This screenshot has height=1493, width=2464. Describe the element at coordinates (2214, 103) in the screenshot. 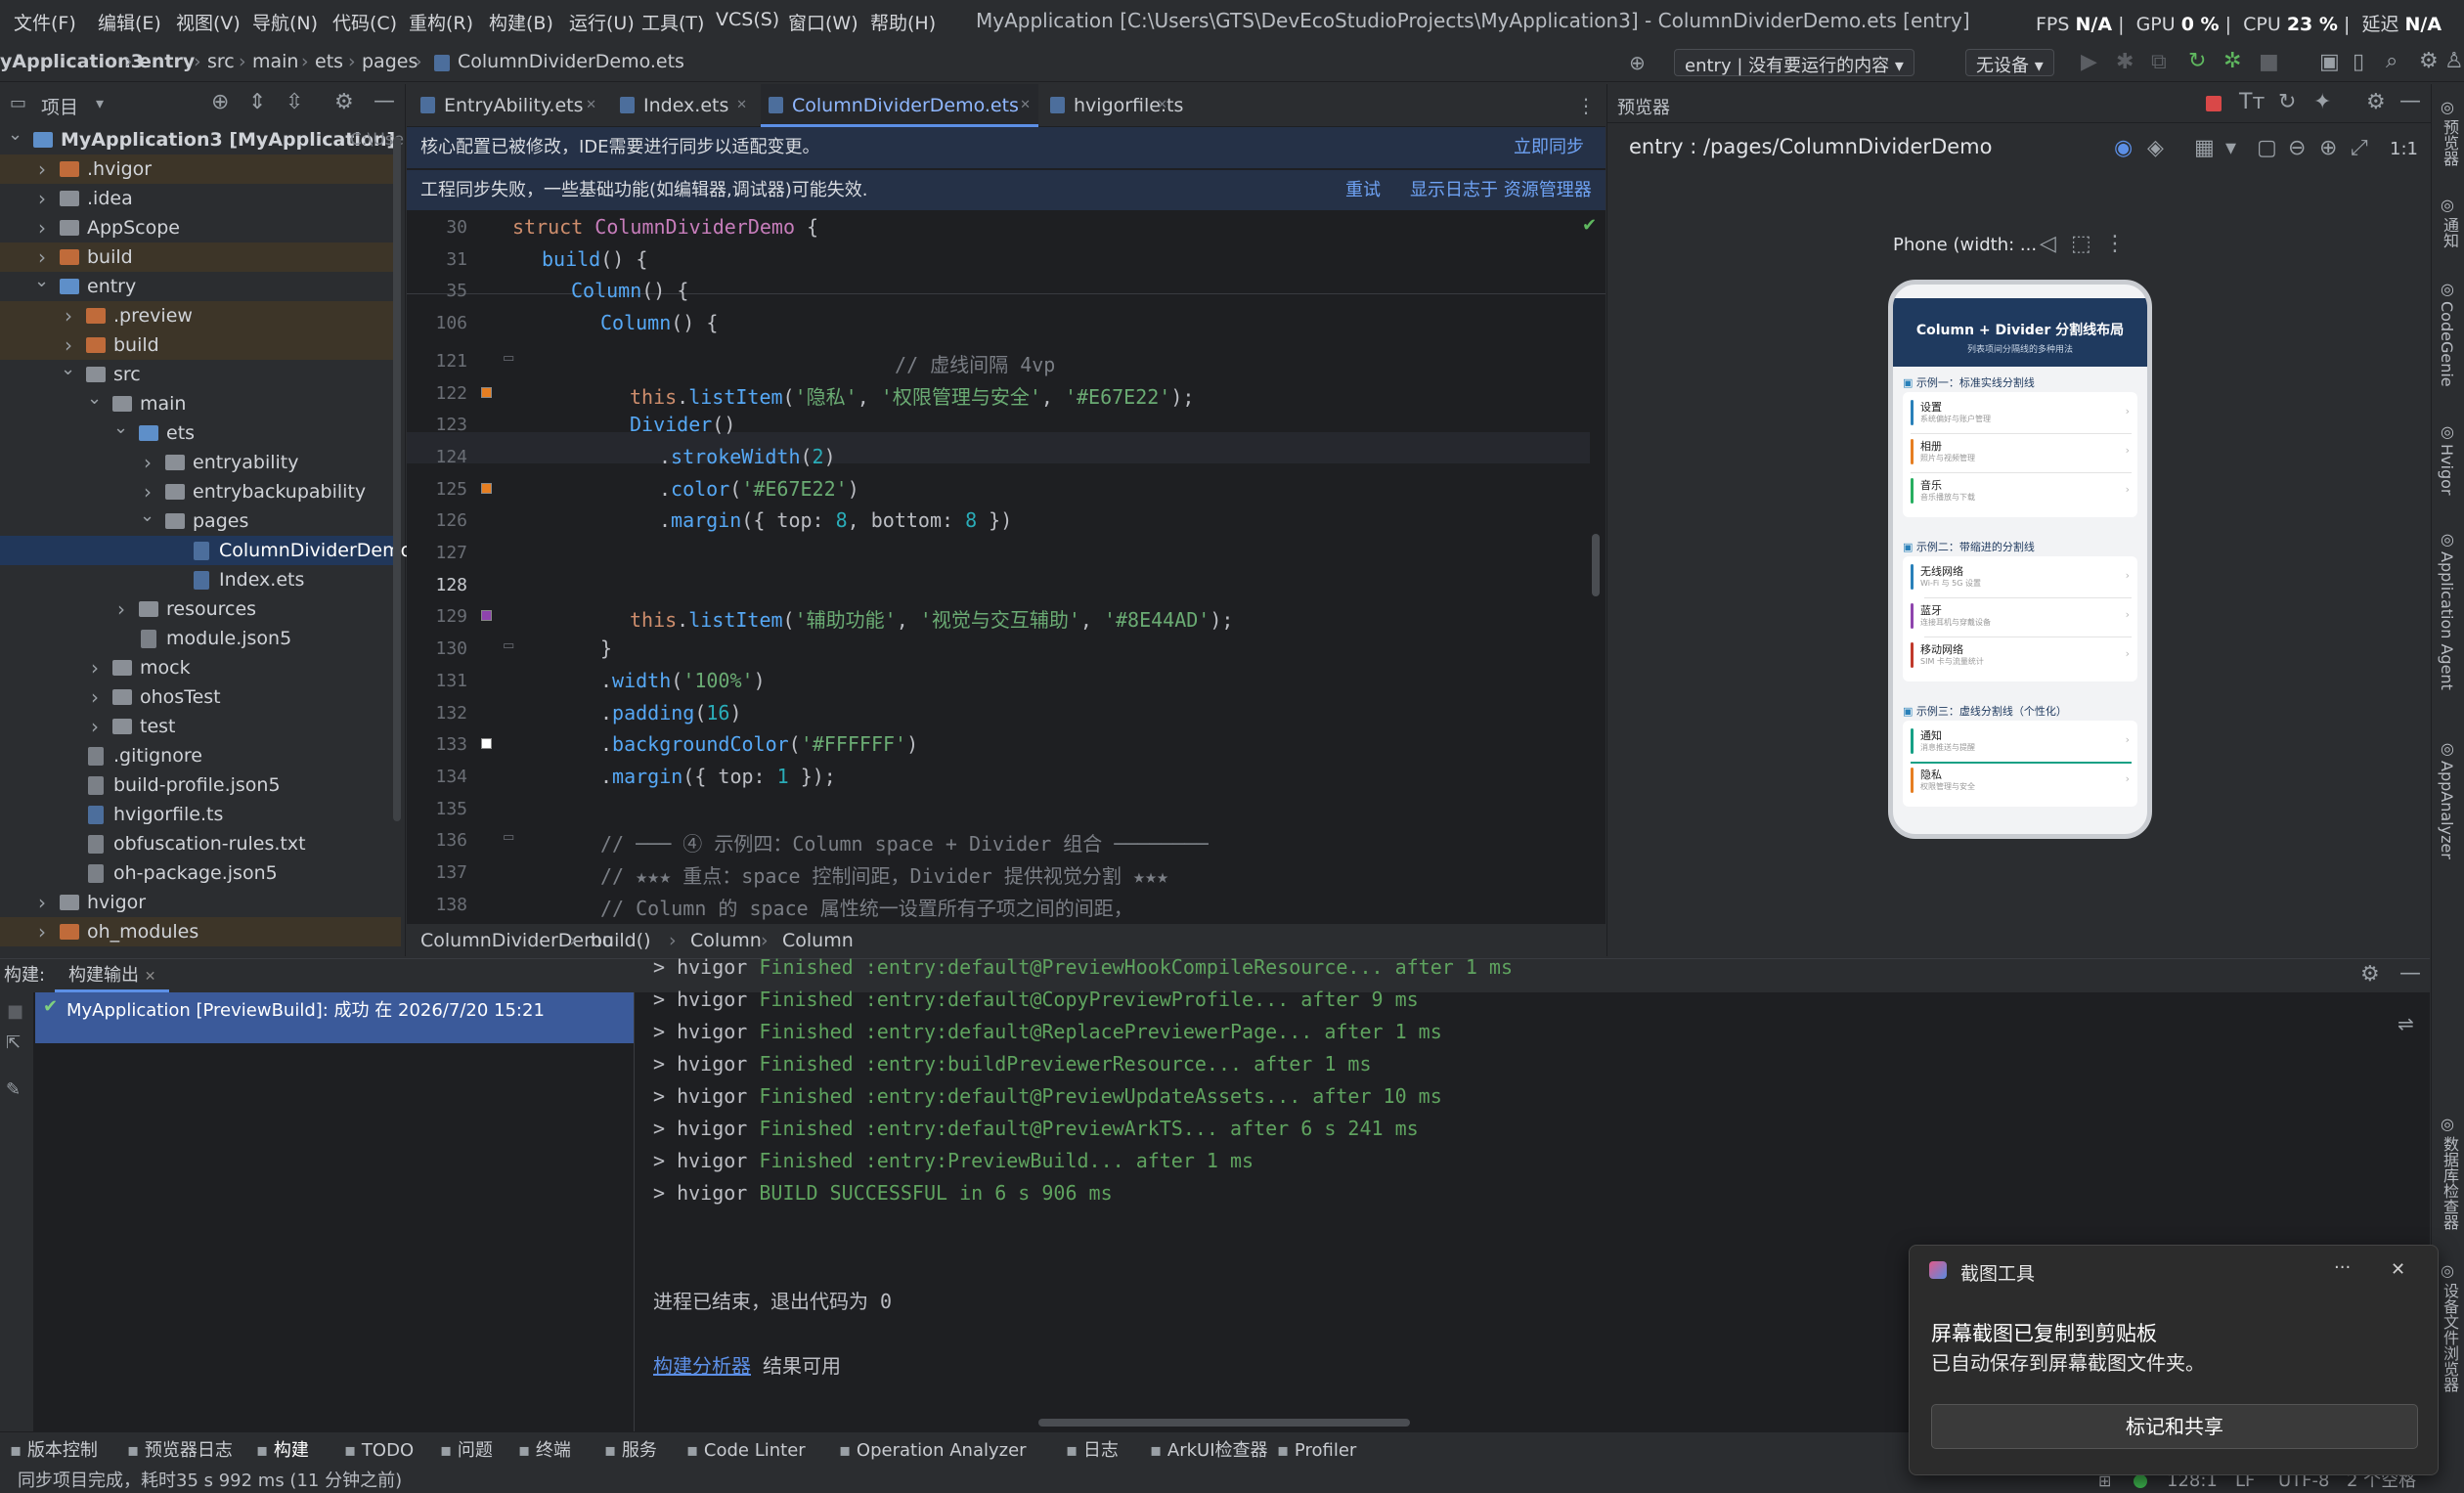

I see `stop-preview-icon` at that location.